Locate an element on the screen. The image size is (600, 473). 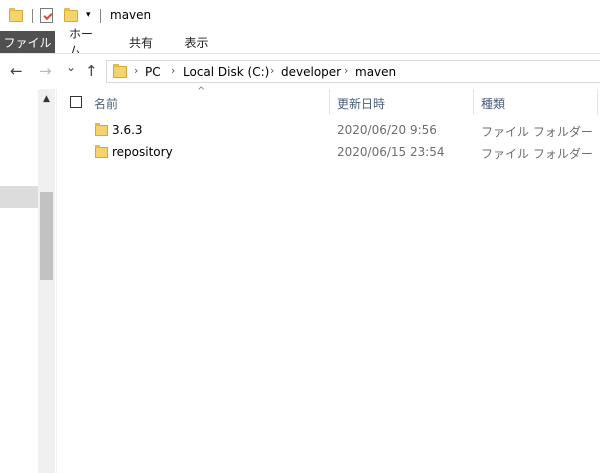
column-header-row: 名前 ^ 更新日時 種類 is located at coordinates (328, 100).